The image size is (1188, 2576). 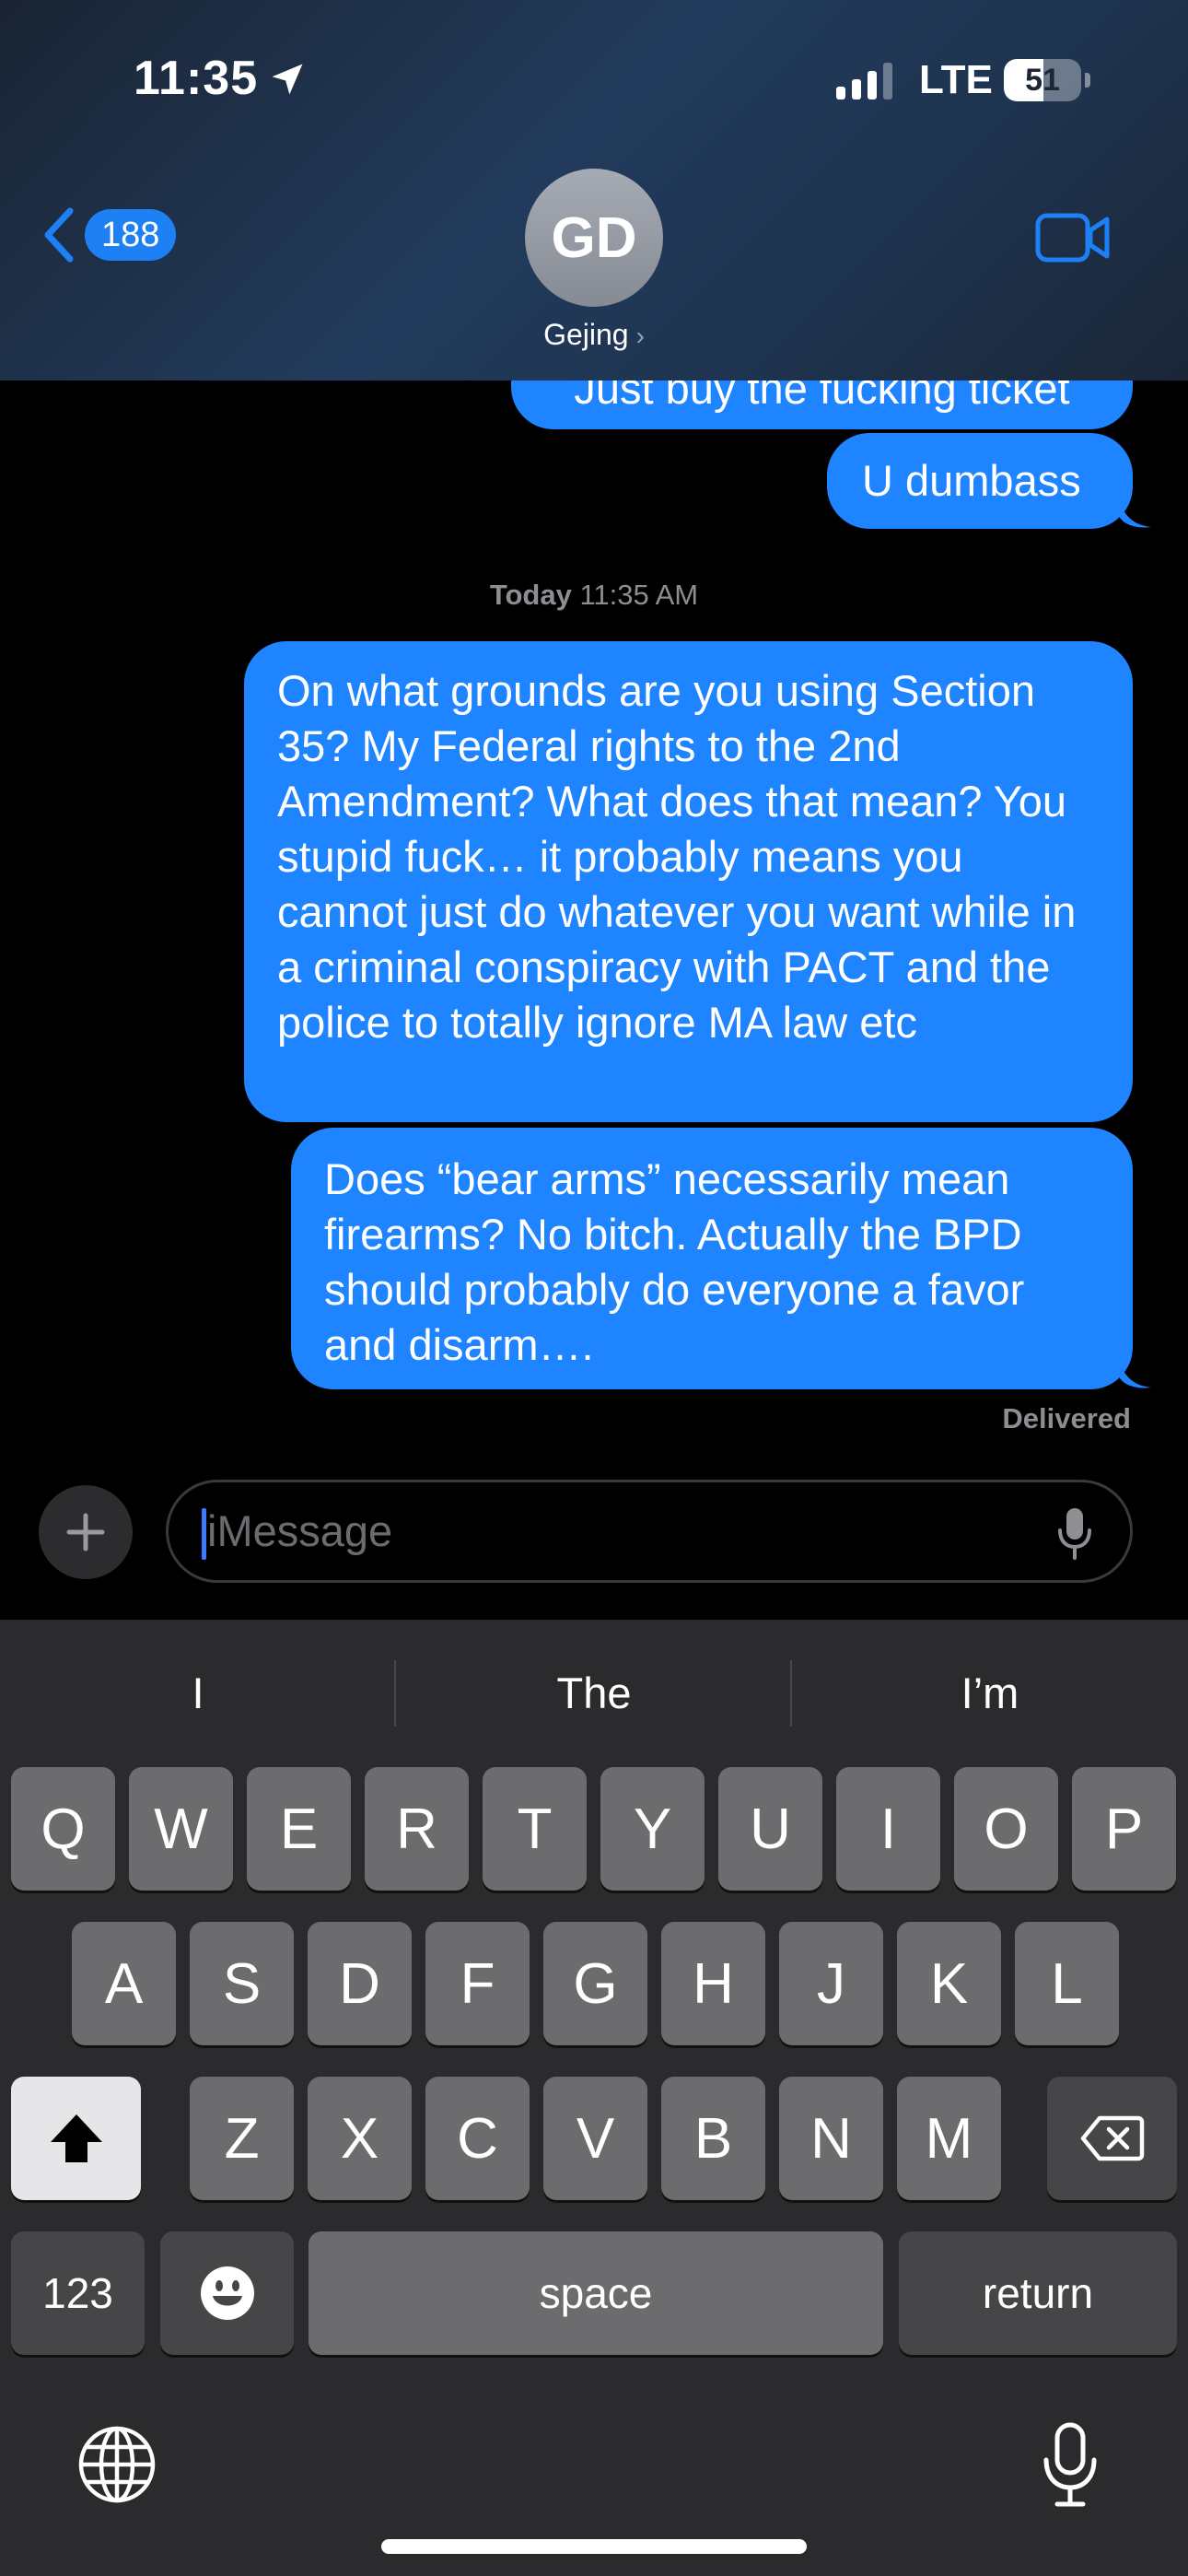 What do you see at coordinates (63, 1829) in the screenshot?
I see `key-q: Q` at bounding box center [63, 1829].